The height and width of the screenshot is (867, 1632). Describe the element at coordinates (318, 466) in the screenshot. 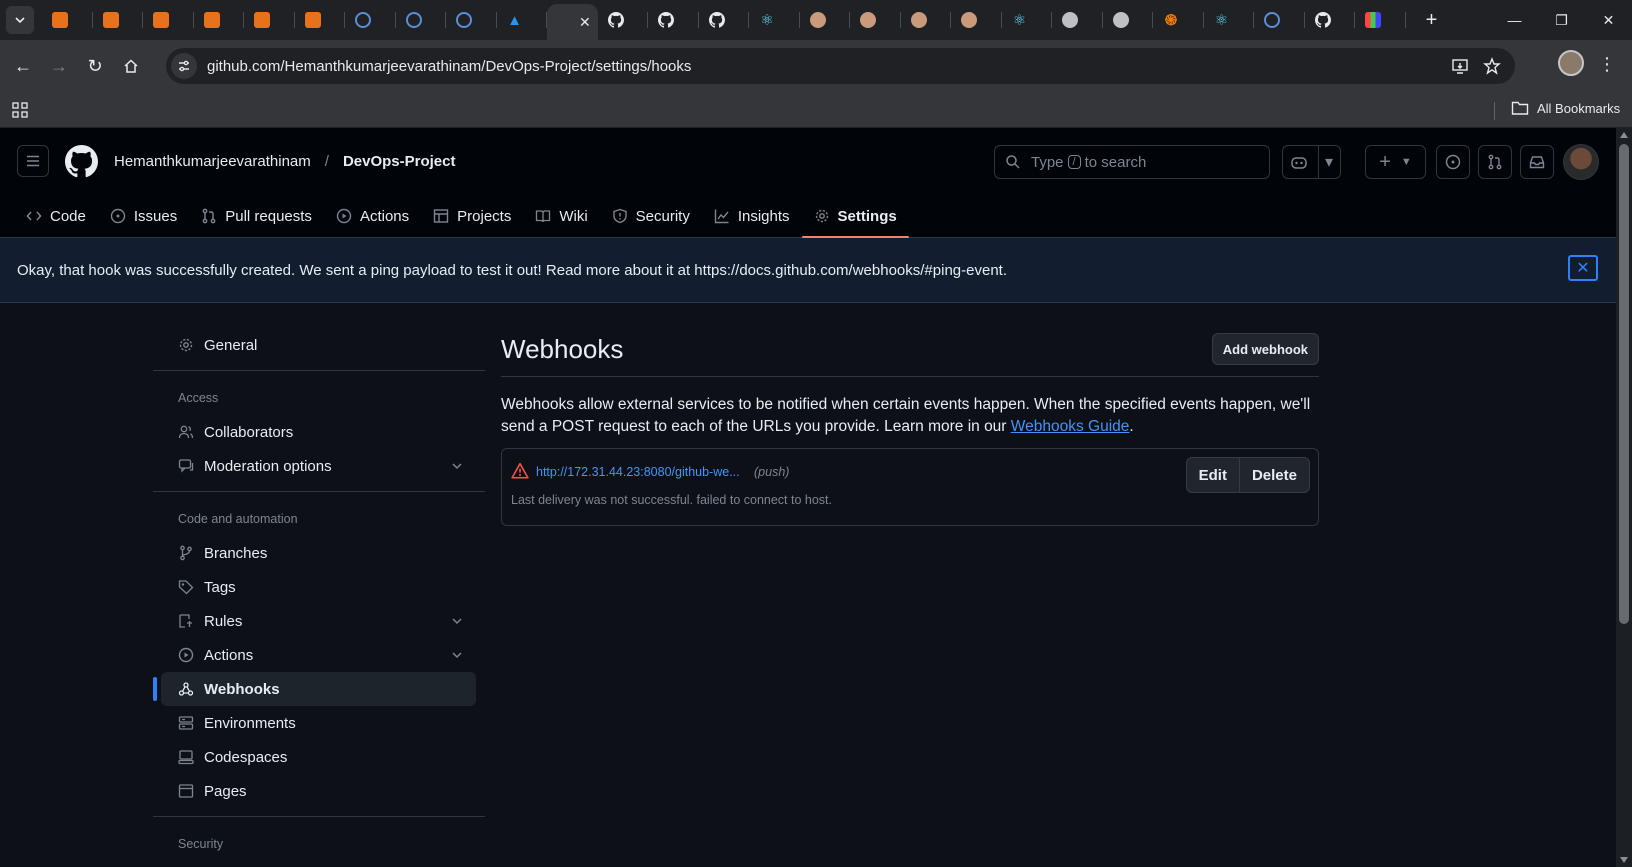

I see `sidebar-item-moderation-options: Moderation options` at that location.